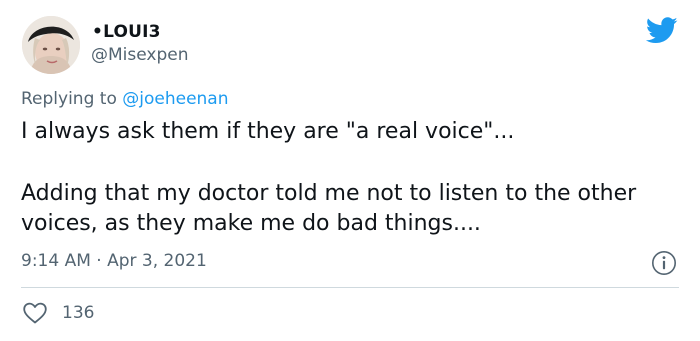  What do you see at coordinates (78, 313) in the screenshot?
I see `like-count: 136` at bounding box center [78, 313].